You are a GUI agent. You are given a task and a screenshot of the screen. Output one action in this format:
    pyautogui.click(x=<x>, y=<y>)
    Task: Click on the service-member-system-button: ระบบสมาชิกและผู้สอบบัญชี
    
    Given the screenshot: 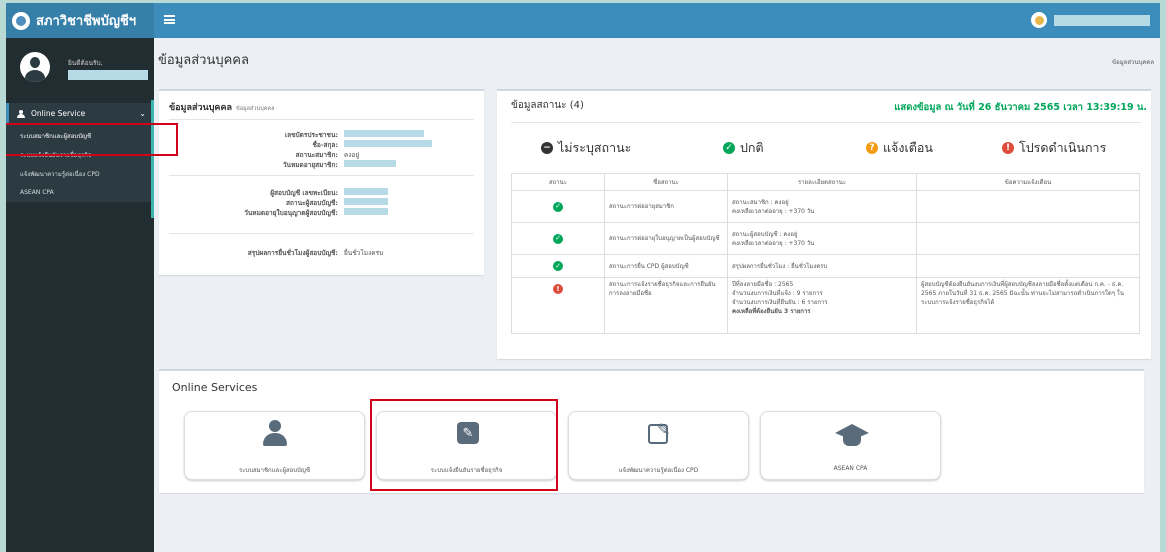 What is the action you would take?
    pyautogui.click(x=274, y=445)
    